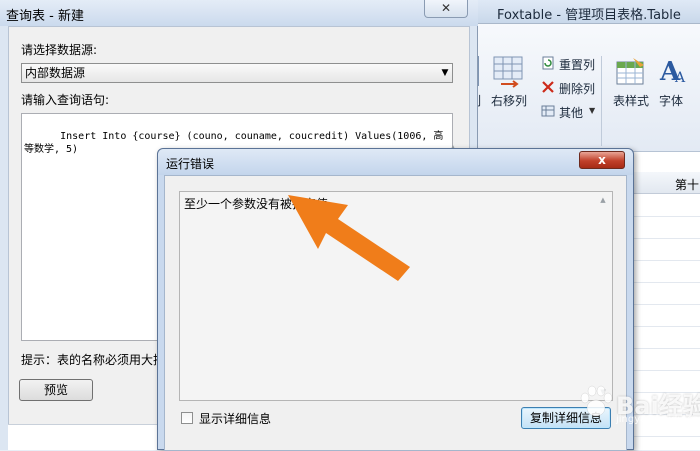 This screenshot has width=700, height=451. I want to click on delete-column-icon, so click(548, 87).